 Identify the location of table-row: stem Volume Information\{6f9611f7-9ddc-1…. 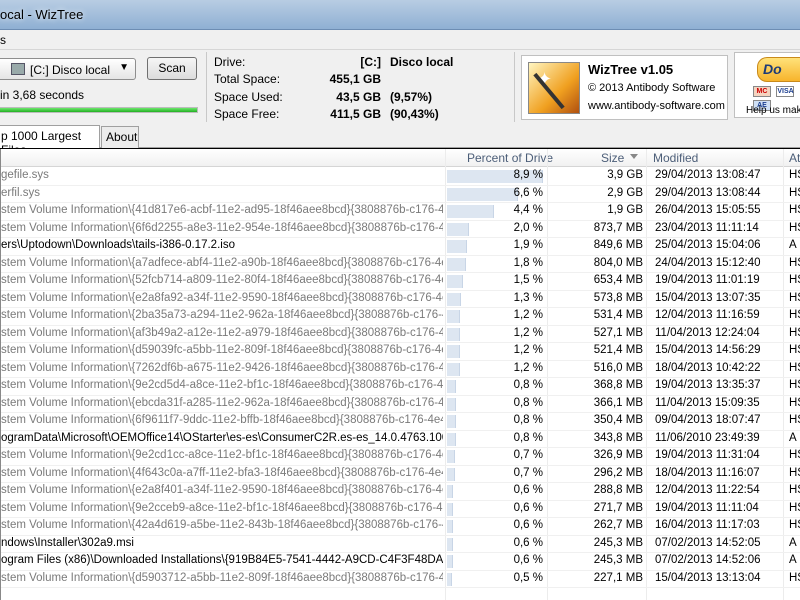
(400, 422).